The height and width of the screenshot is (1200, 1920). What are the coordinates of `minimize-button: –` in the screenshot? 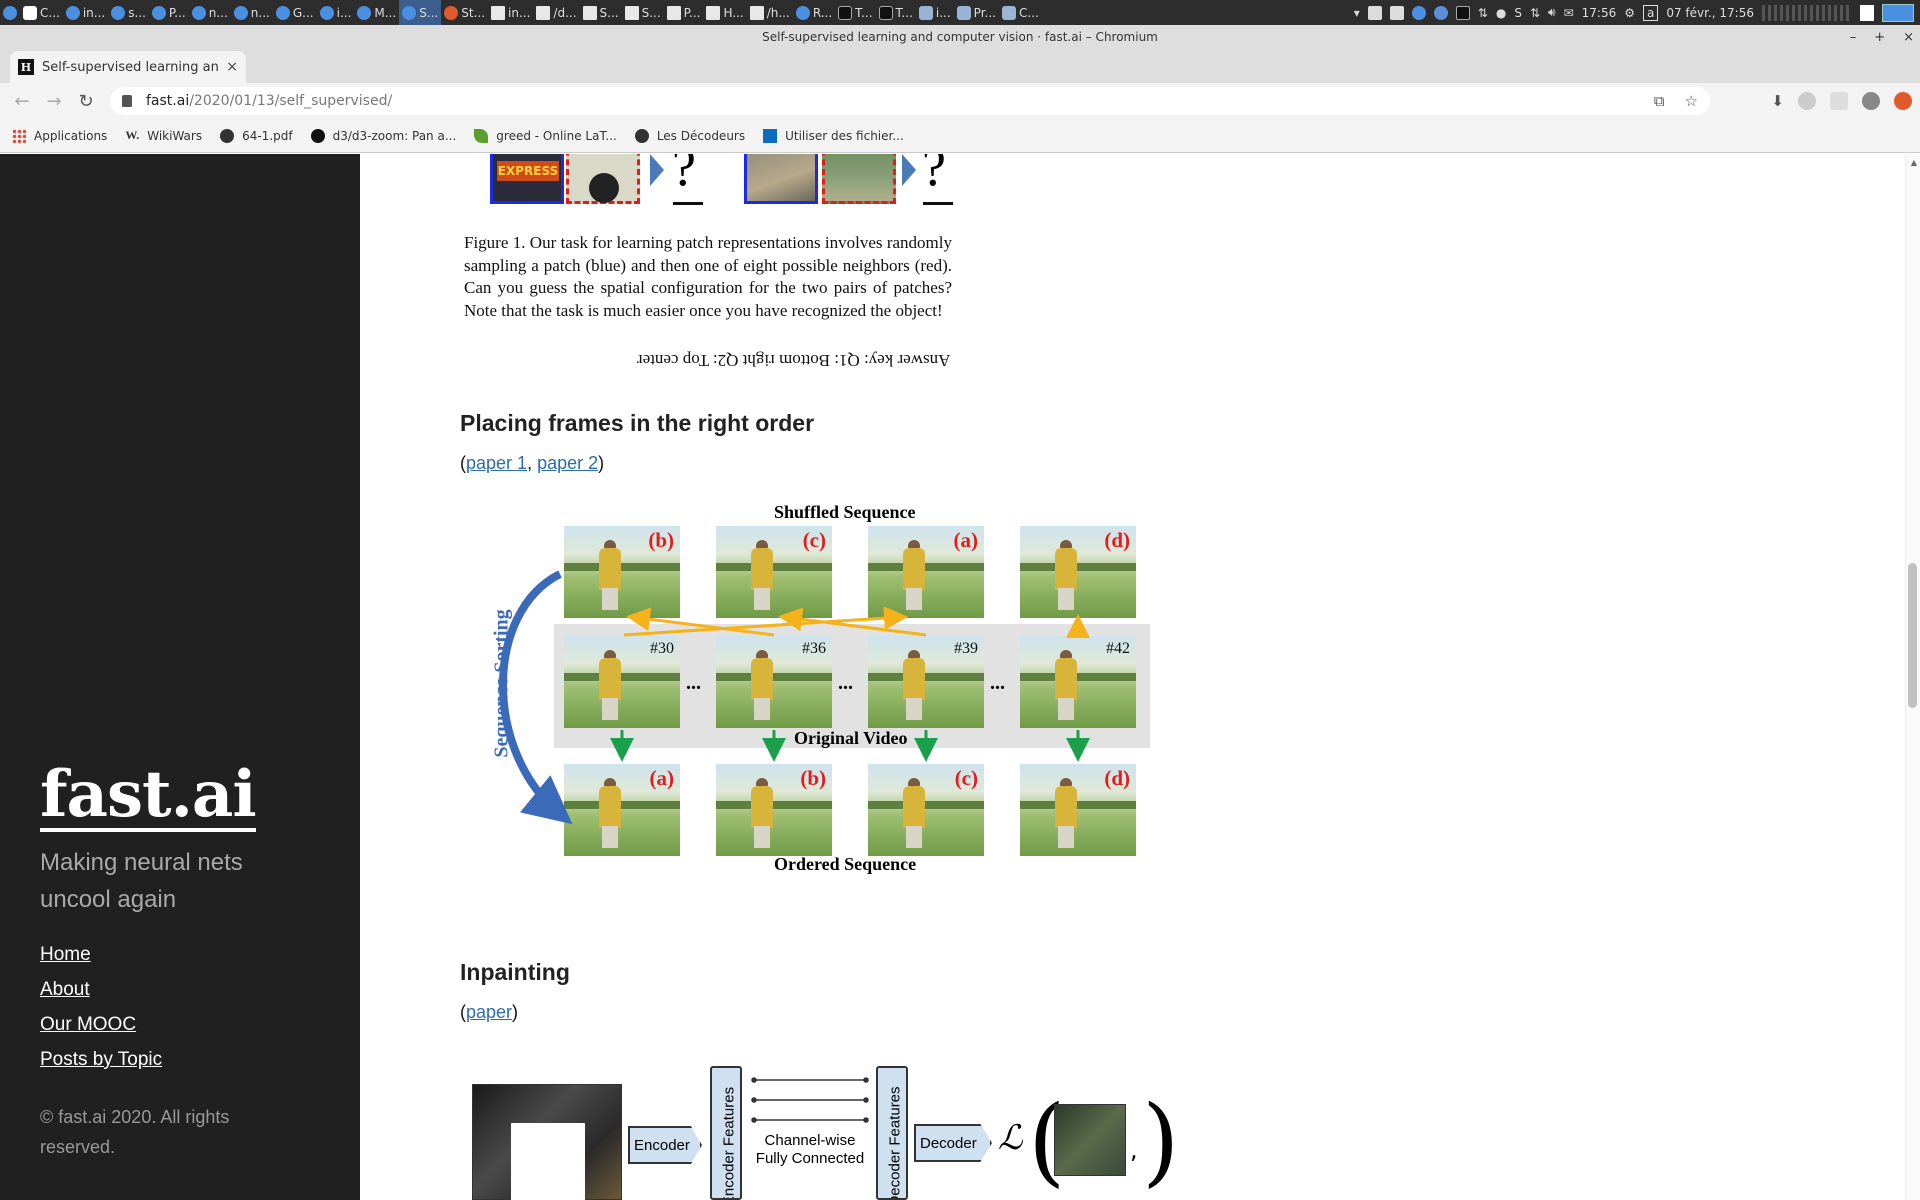 It's located at (1853, 37).